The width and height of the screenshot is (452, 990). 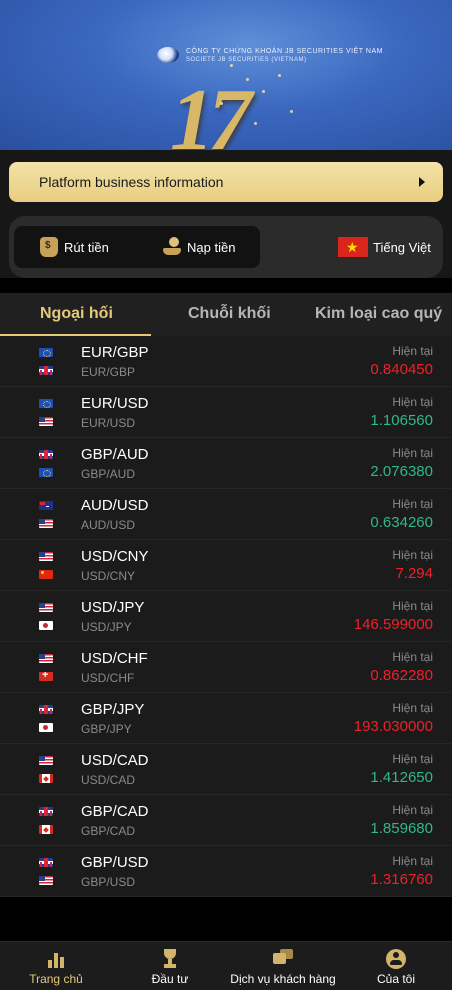 I want to click on cn-flag-icon, so click(x=46, y=574).